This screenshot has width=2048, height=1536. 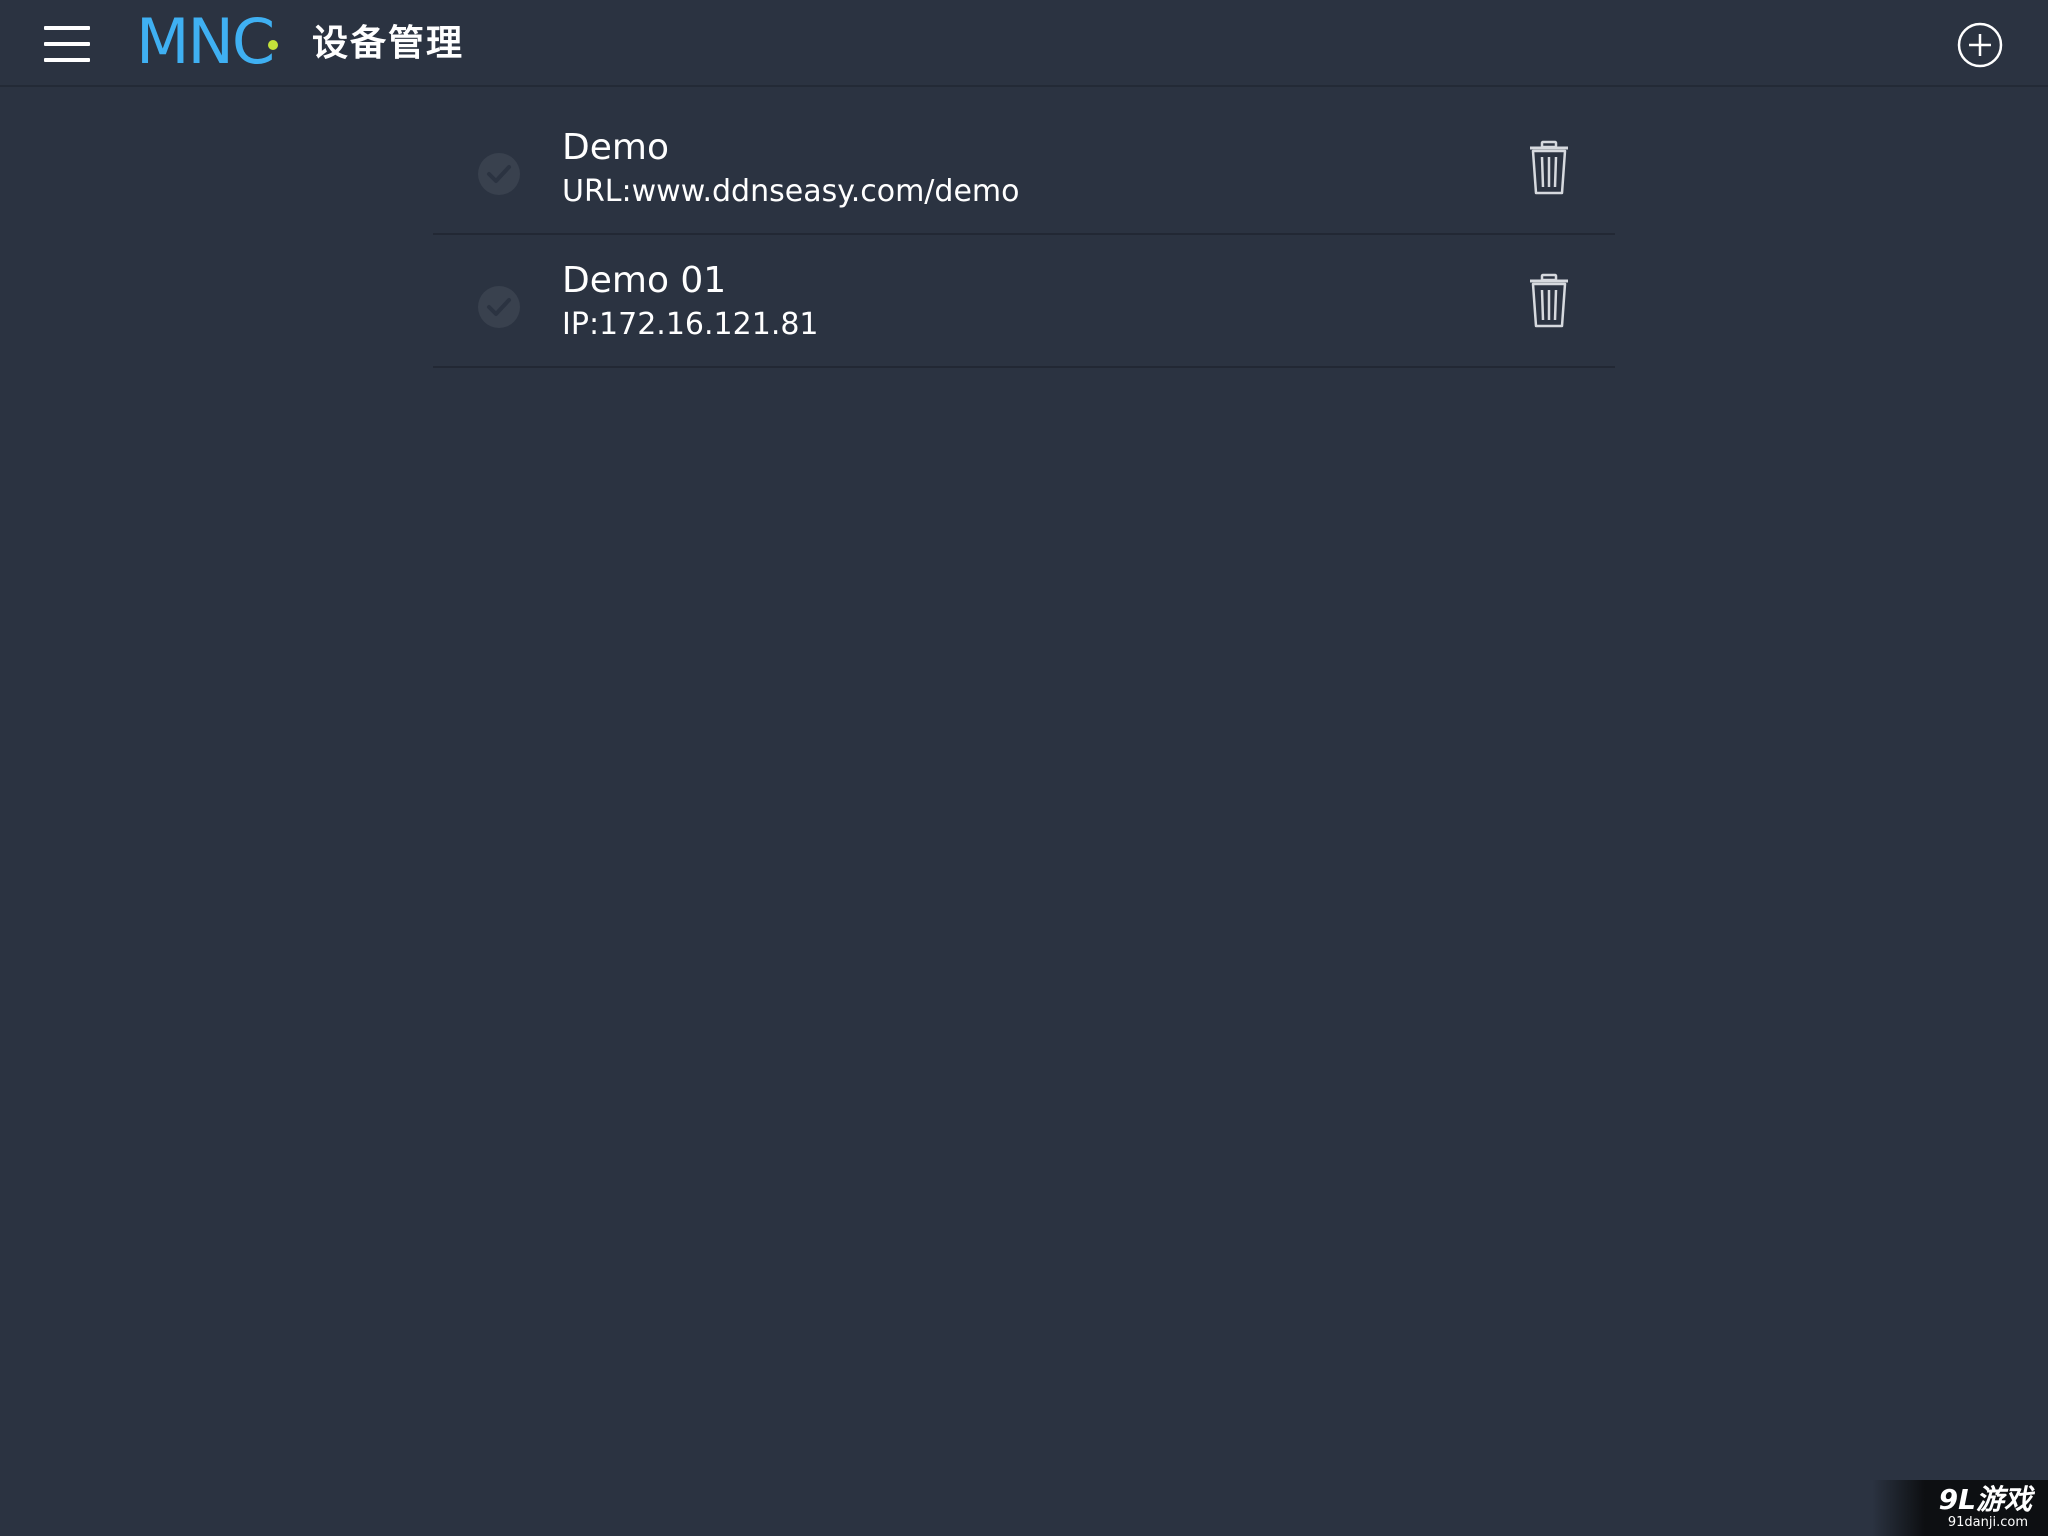 I want to click on page-title: 设备管理, so click(x=388, y=43).